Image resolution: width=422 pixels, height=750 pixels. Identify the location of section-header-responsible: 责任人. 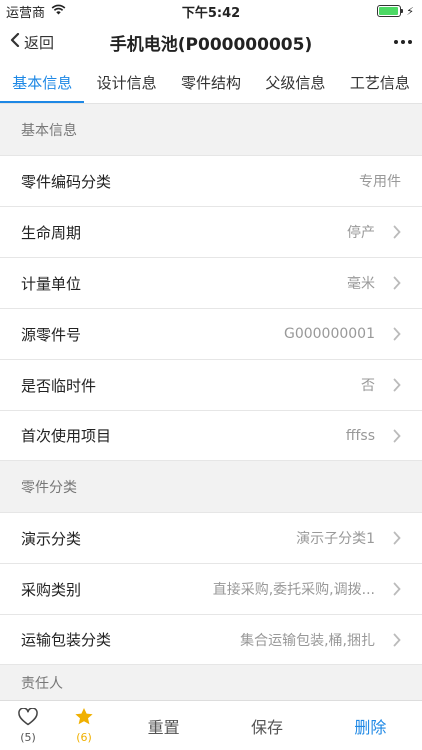
(42, 684).